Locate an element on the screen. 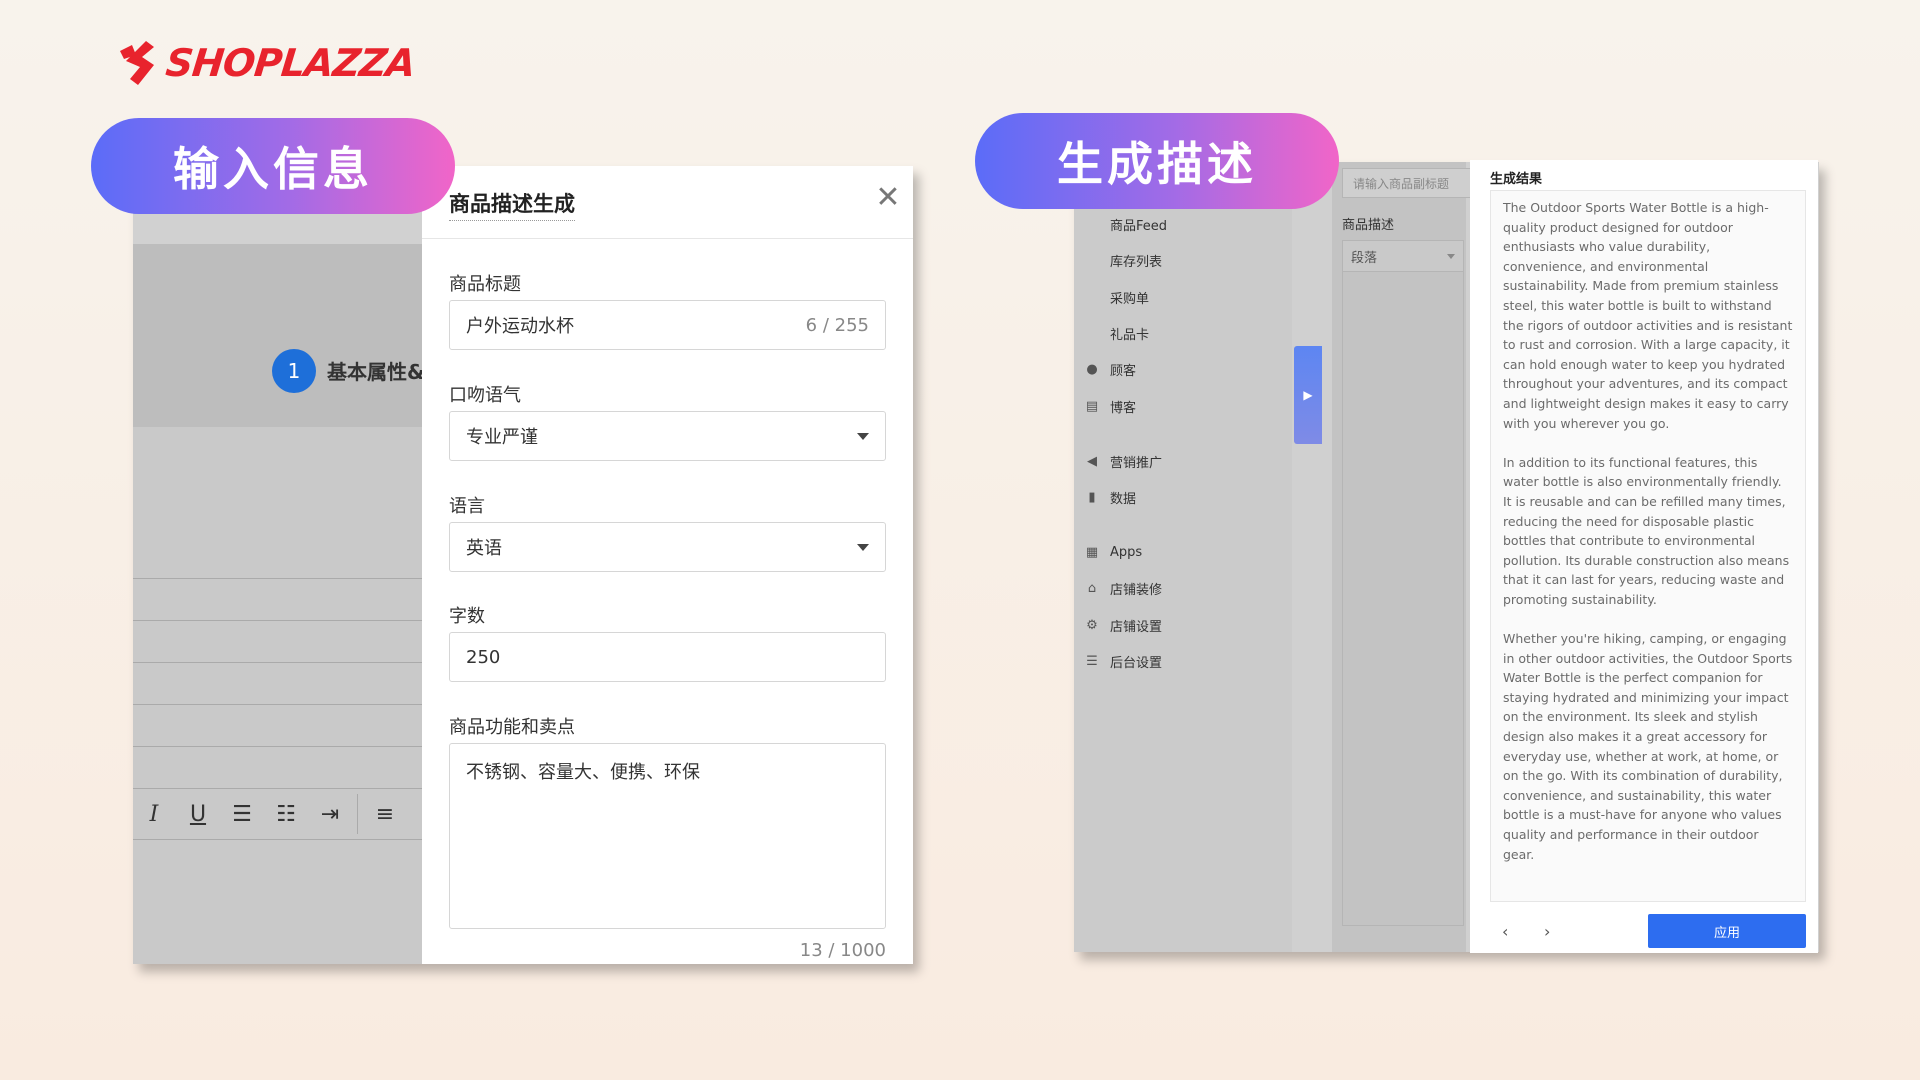 The width and height of the screenshot is (1920, 1080). tone-label: 口吻语气 is located at coordinates (485, 395).